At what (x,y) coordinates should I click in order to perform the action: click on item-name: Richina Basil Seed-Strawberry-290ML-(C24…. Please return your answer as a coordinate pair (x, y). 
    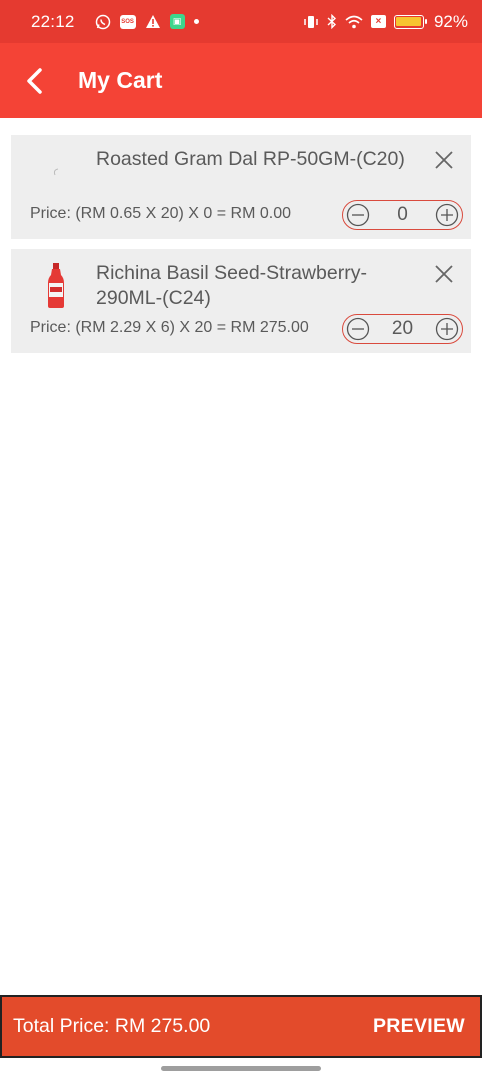
    Looking at the image, I should click on (231, 285).